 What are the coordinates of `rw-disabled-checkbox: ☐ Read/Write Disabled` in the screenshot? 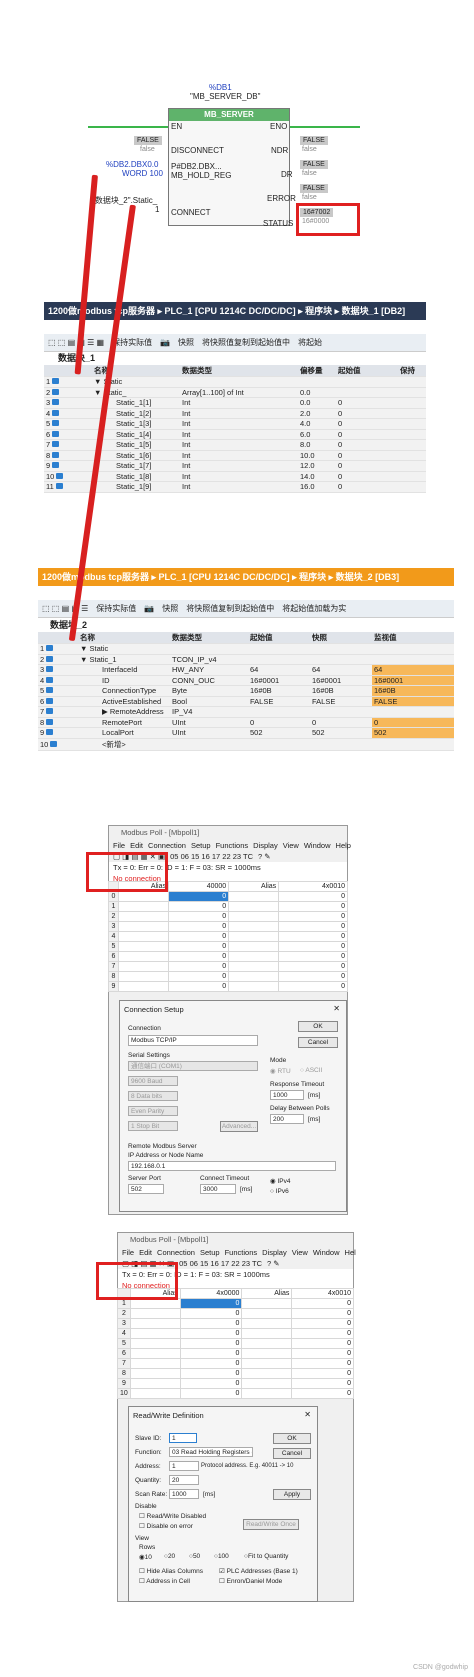 It's located at (172, 1516).